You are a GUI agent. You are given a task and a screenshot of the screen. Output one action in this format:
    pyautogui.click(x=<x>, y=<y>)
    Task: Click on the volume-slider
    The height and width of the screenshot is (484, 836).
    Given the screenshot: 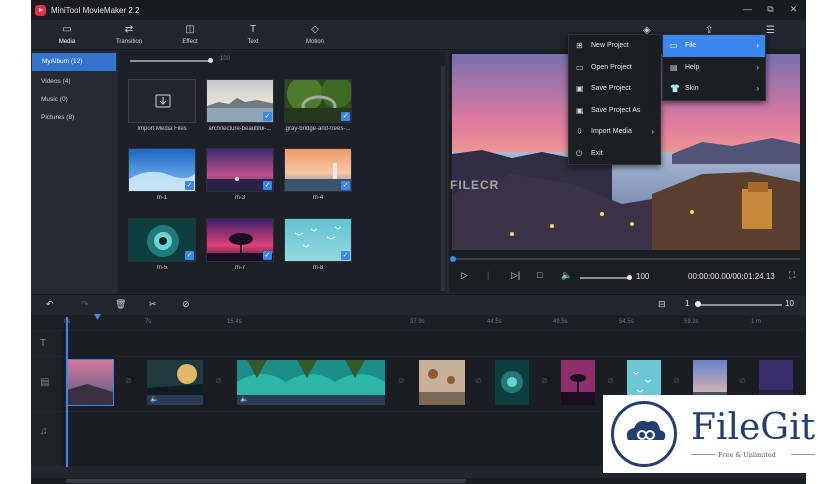 What is the action you would take?
    pyautogui.click(x=605, y=278)
    